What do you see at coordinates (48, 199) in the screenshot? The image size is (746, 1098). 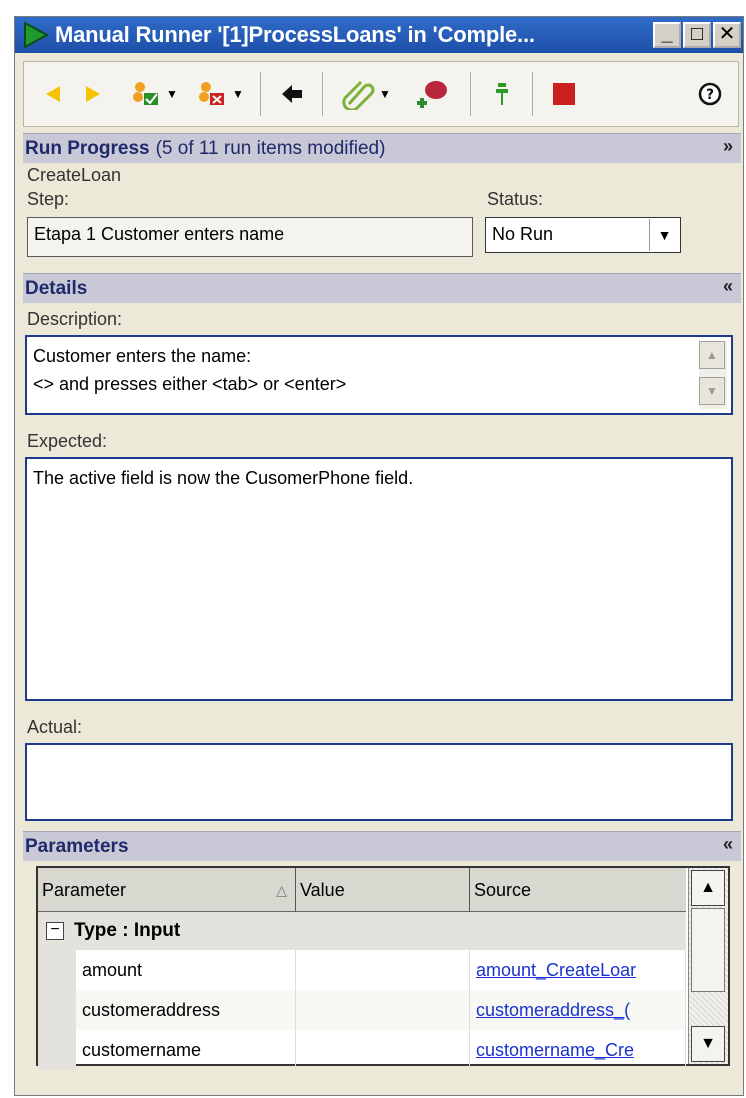 I see `step-label: Step:` at bounding box center [48, 199].